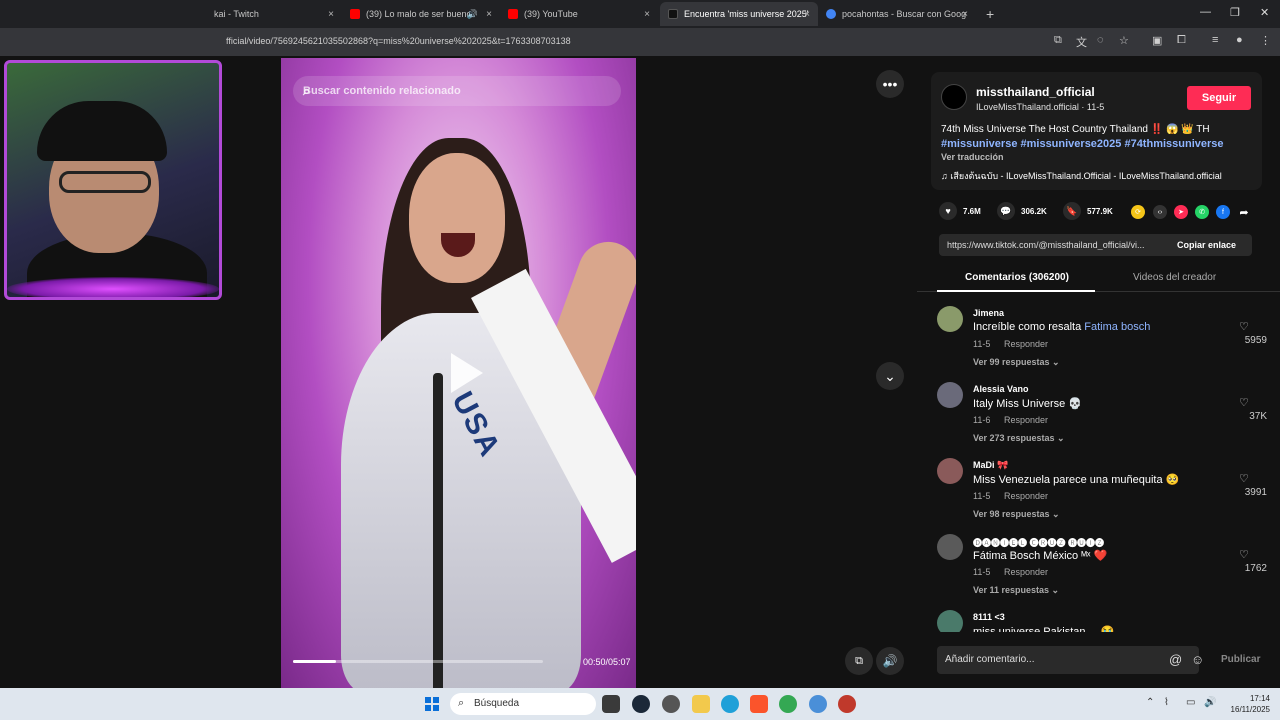 The width and height of the screenshot is (1280, 720). What do you see at coordinates (954, 97) in the screenshot?
I see `author-avatar` at bounding box center [954, 97].